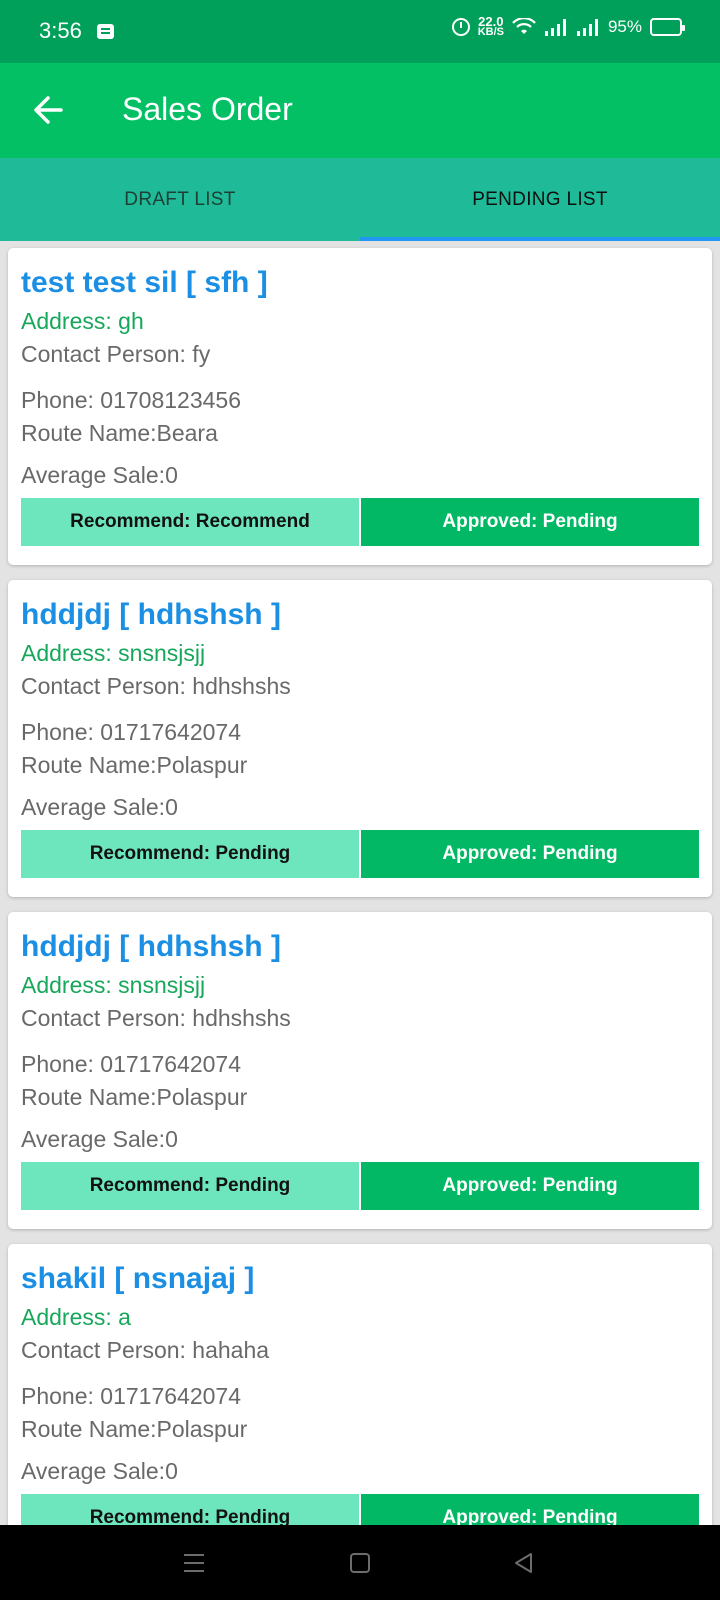 This screenshot has width=720, height=1600. Describe the element at coordinates (524, 26) in the screenshot. I see `wifi-icon` at that location.